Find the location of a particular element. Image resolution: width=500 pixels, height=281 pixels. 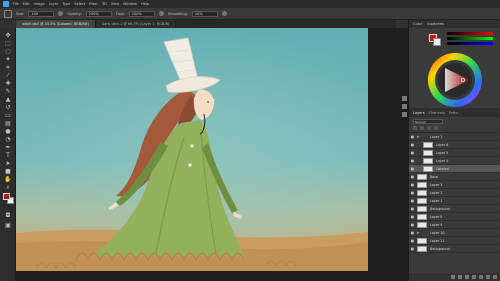

link-layers-icon is located at coordinates (453, 277).